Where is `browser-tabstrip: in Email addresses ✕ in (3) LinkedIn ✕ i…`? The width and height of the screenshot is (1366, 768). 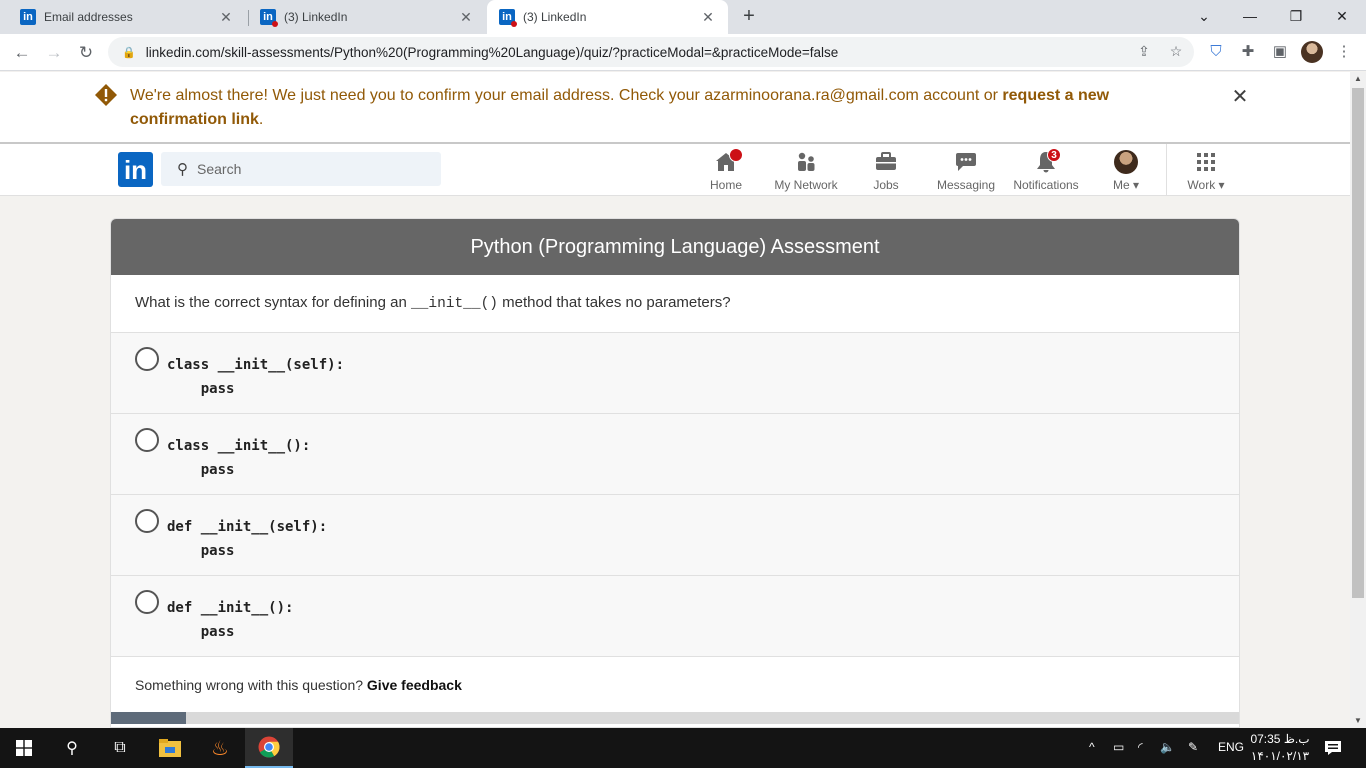 browser-tabstrip: in Email addresses ✕ in (3) LinkedIn ✕ i… is located at coordinates (683, 17).